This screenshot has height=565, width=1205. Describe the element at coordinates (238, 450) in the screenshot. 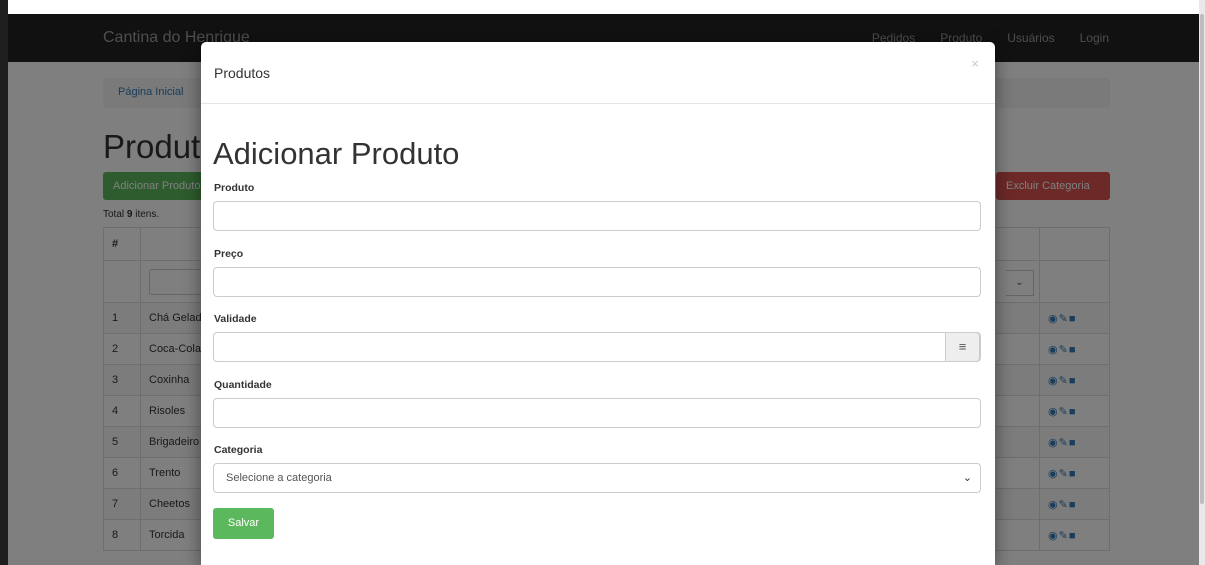

I see `categoria-label: Categoria` at that location.